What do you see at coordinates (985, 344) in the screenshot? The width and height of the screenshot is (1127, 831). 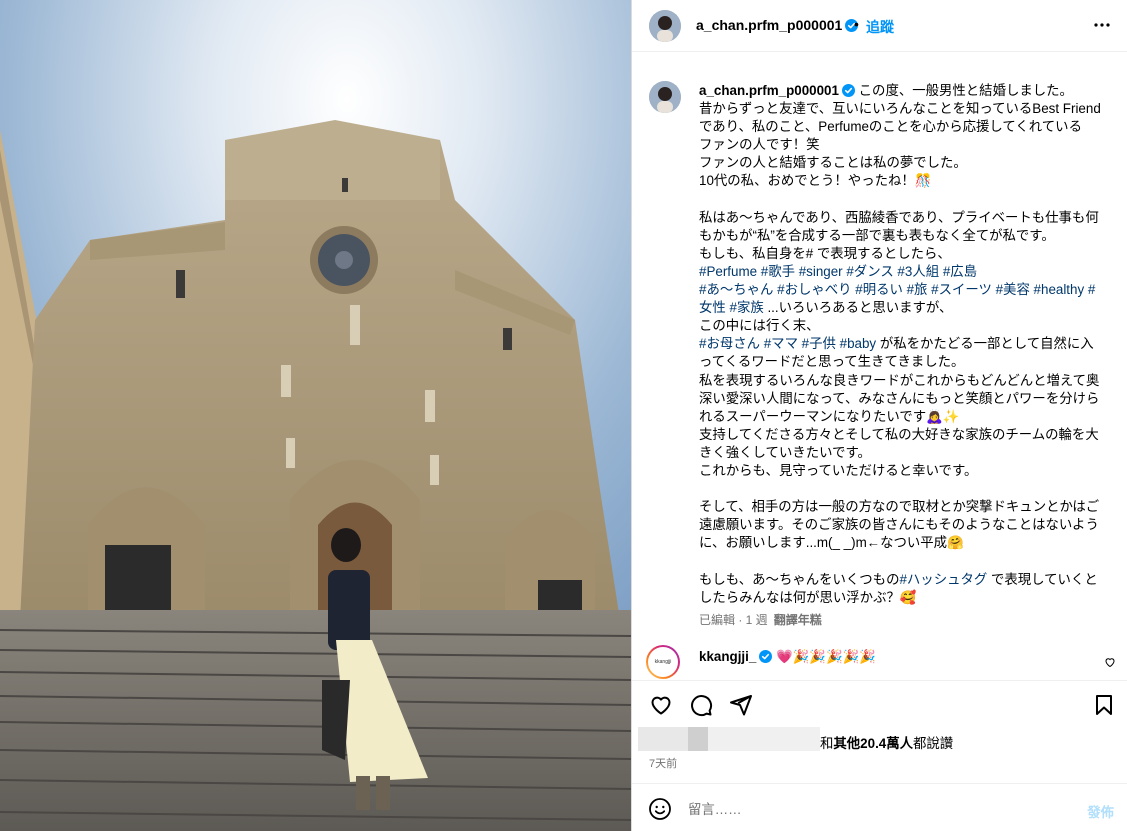 I see `caption-line: が私をかたどる一部として自然に入` at bounding box center [985, 344].